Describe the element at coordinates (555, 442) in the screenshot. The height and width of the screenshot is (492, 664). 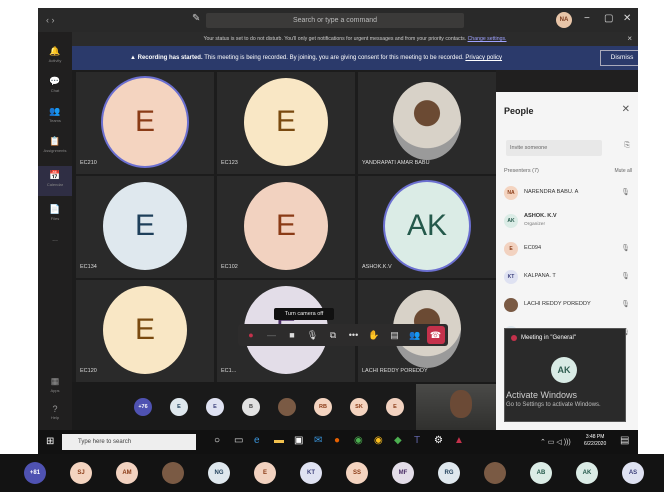
I see `system-tray-icons: ⌃ ▭ ◁ )))` at that location.